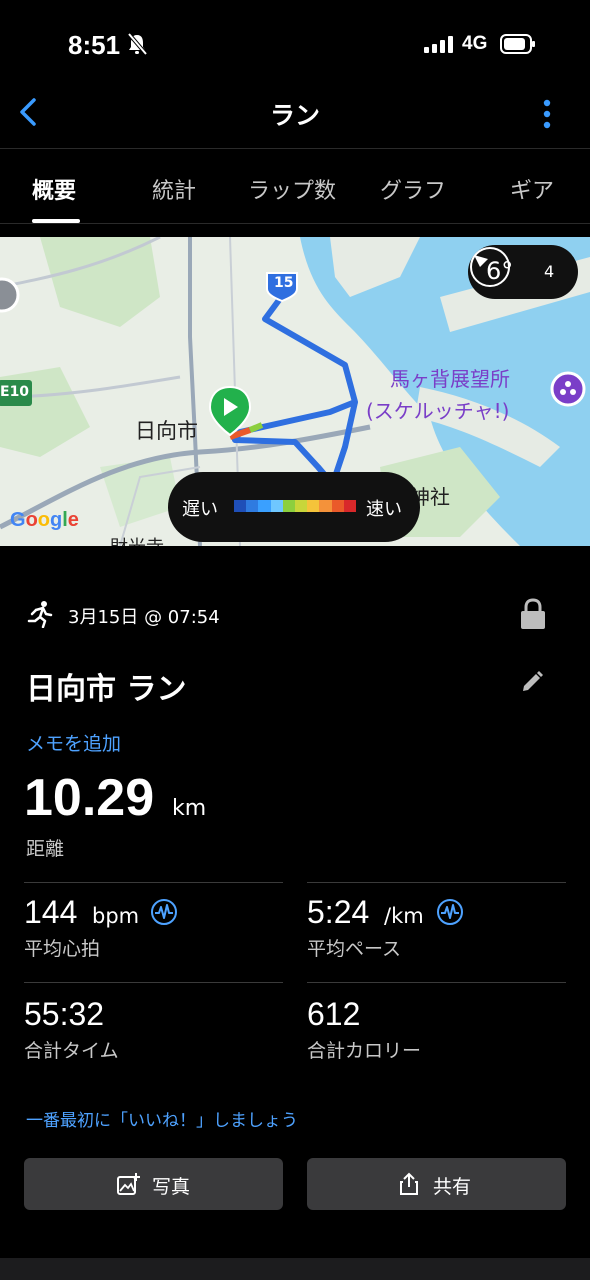 This screenshot has width=590, height=1280. I want to click on tab-gear: ギア, so click(532, 189).